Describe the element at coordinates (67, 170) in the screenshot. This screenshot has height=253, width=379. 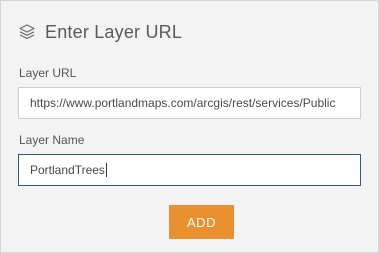
I see `layer-name-value: PortlandTrees` at that location.